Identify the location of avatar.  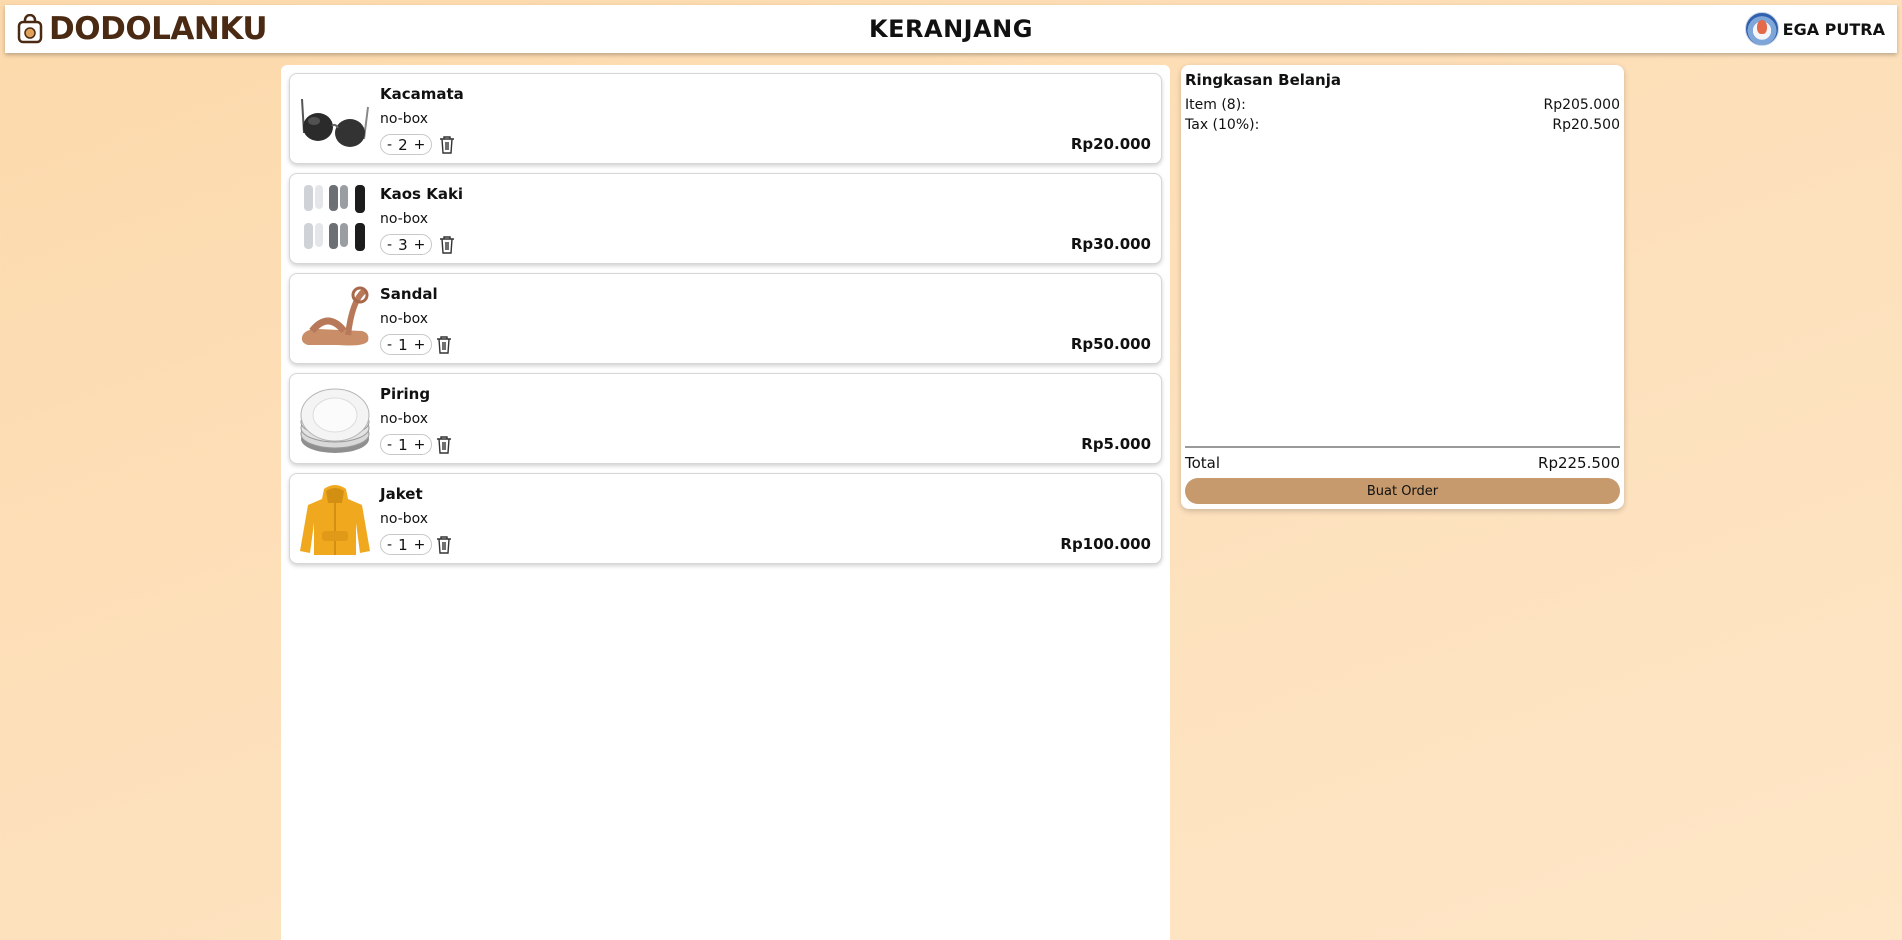
(1761, 29).